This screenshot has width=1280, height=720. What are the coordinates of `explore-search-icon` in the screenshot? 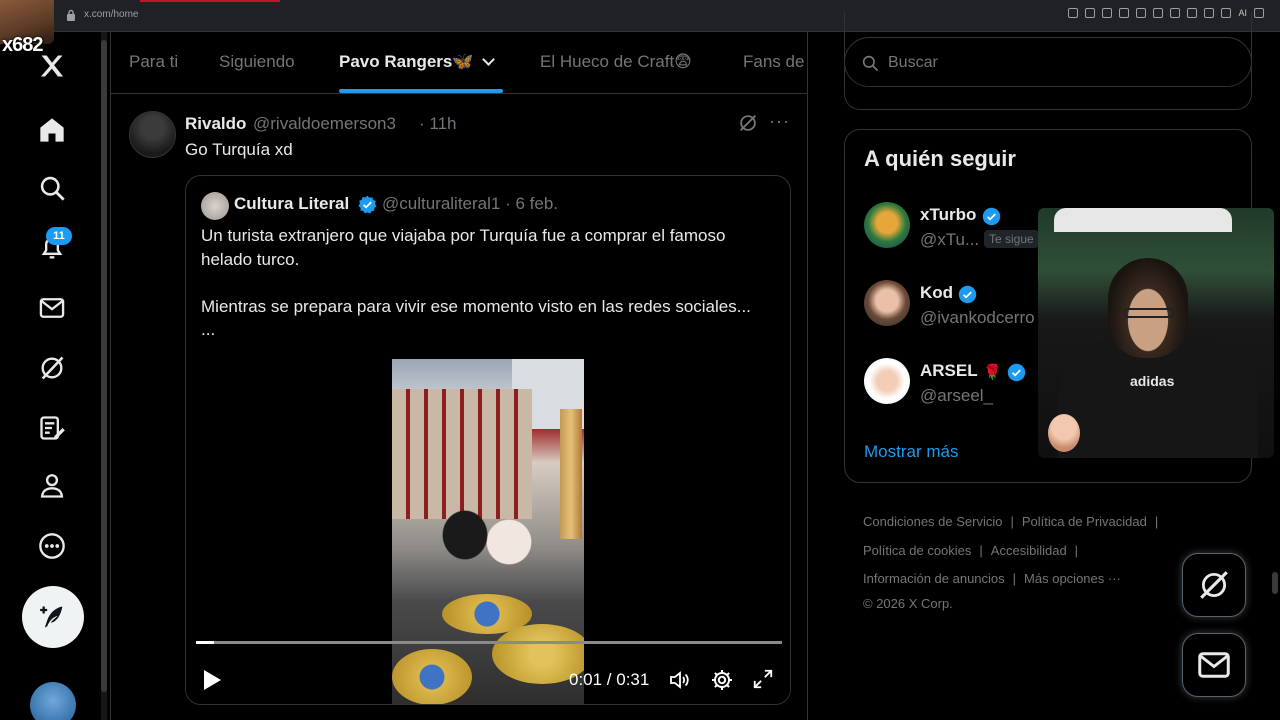 It's located at (52, 188).